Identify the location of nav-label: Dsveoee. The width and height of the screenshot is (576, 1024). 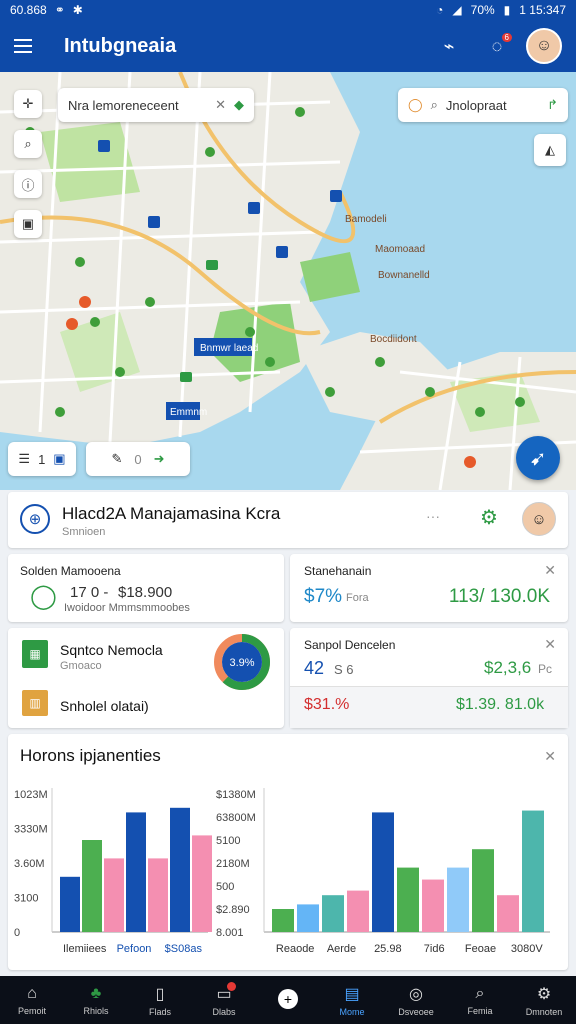
(416, 1011).